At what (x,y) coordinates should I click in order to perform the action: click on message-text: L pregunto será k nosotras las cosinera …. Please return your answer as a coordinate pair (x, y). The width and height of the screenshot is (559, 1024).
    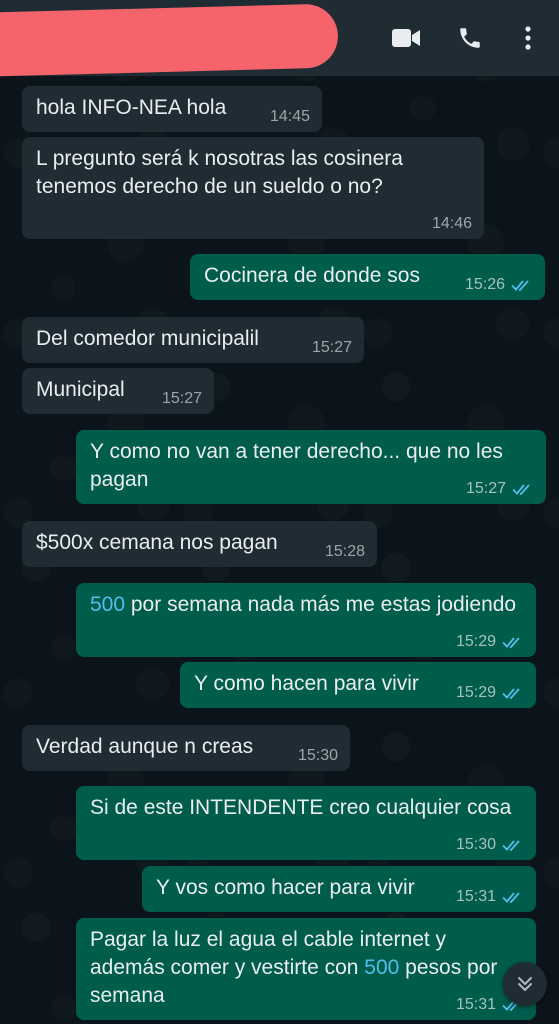
    Looking at the image, I should click on (222, 172).